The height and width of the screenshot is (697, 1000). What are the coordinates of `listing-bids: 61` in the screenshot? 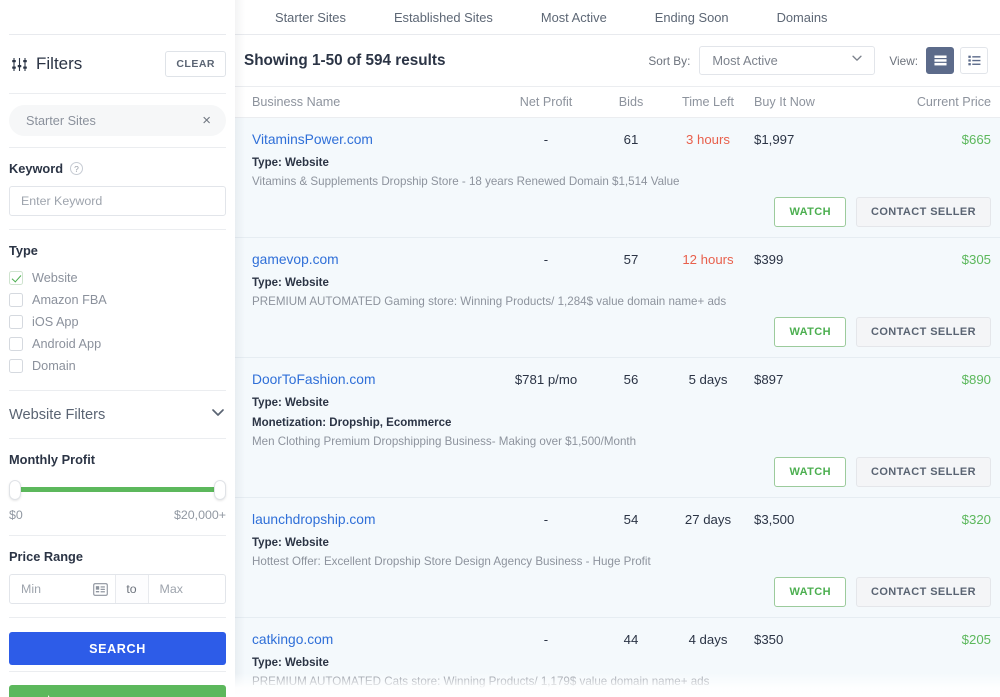 It's located at (631, 139).